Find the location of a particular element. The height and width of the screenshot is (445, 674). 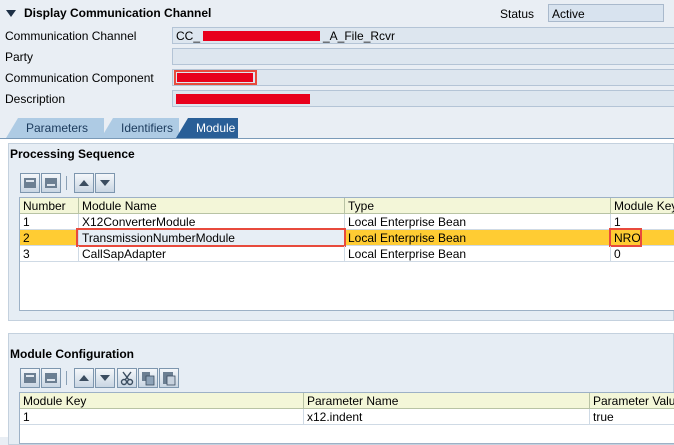

paste-button is located at coordinates (169, 378).